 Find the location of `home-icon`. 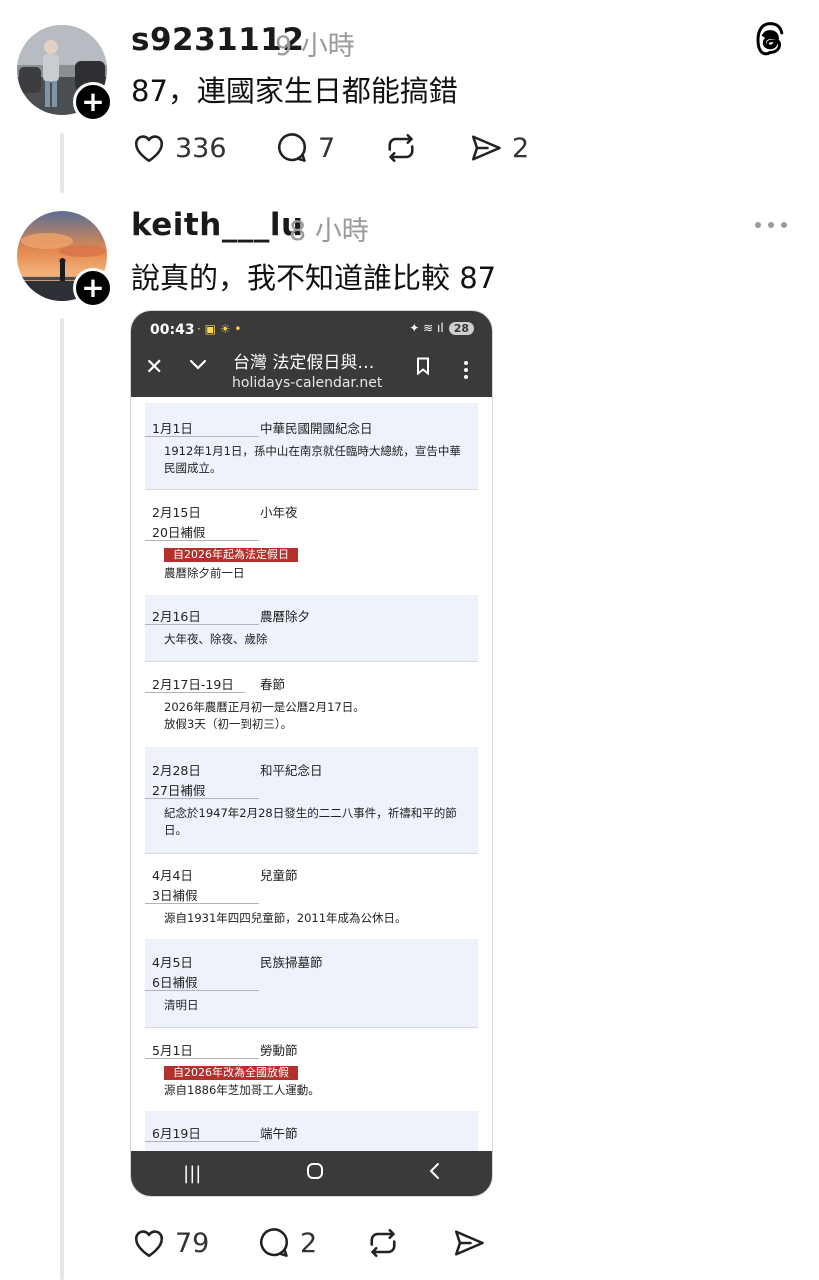

home-icon is located at coordinates (315, 1173).